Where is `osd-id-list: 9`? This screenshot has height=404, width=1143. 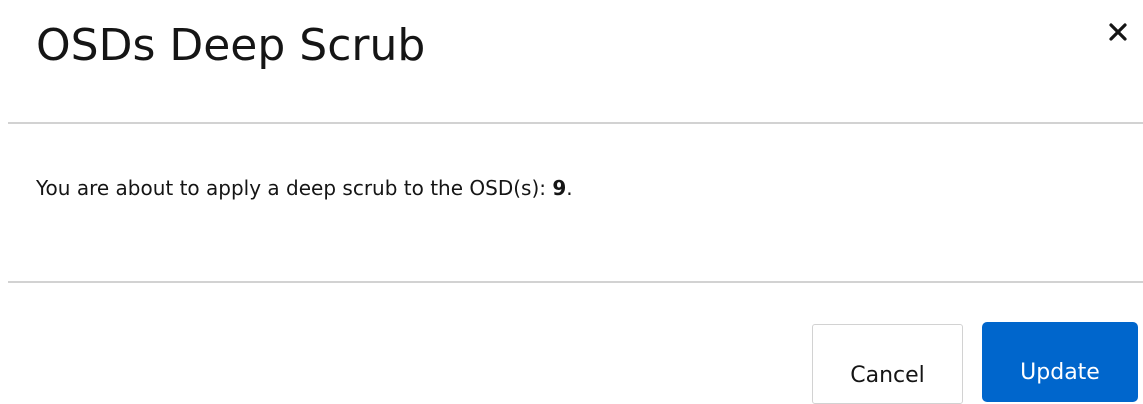 osd-id-list: 9 is located at coordinates (559, 188).